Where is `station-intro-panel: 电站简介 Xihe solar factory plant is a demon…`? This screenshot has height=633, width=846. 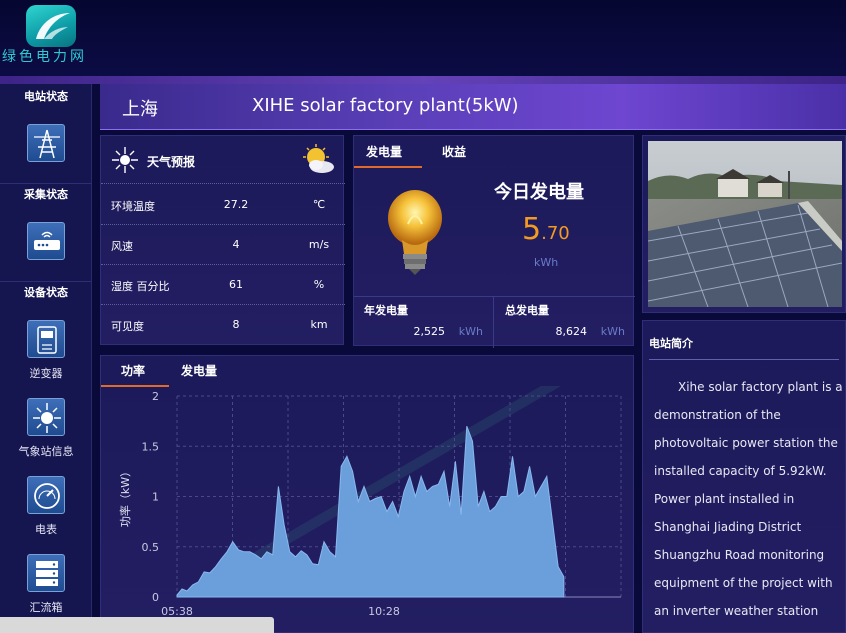
station-intro-panel: 电站简介 Xihe solar factory plant is a demon… is located at coordinates (744, 476).